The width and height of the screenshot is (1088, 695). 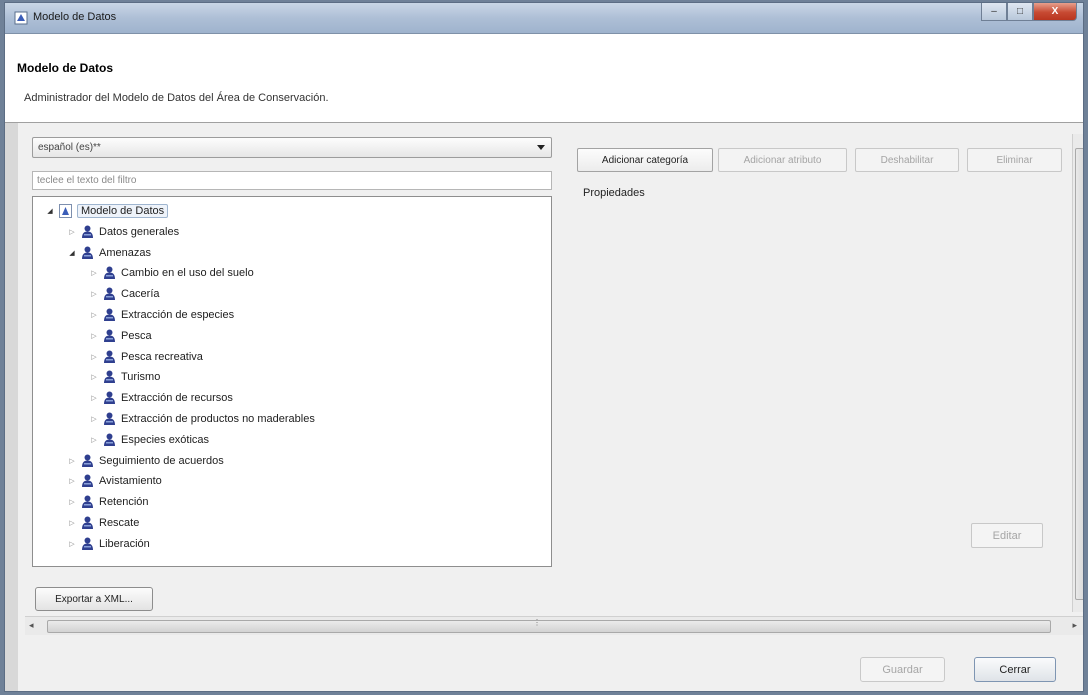 I want to click on window-controls: – □ X, so click(x=1029, y=13).